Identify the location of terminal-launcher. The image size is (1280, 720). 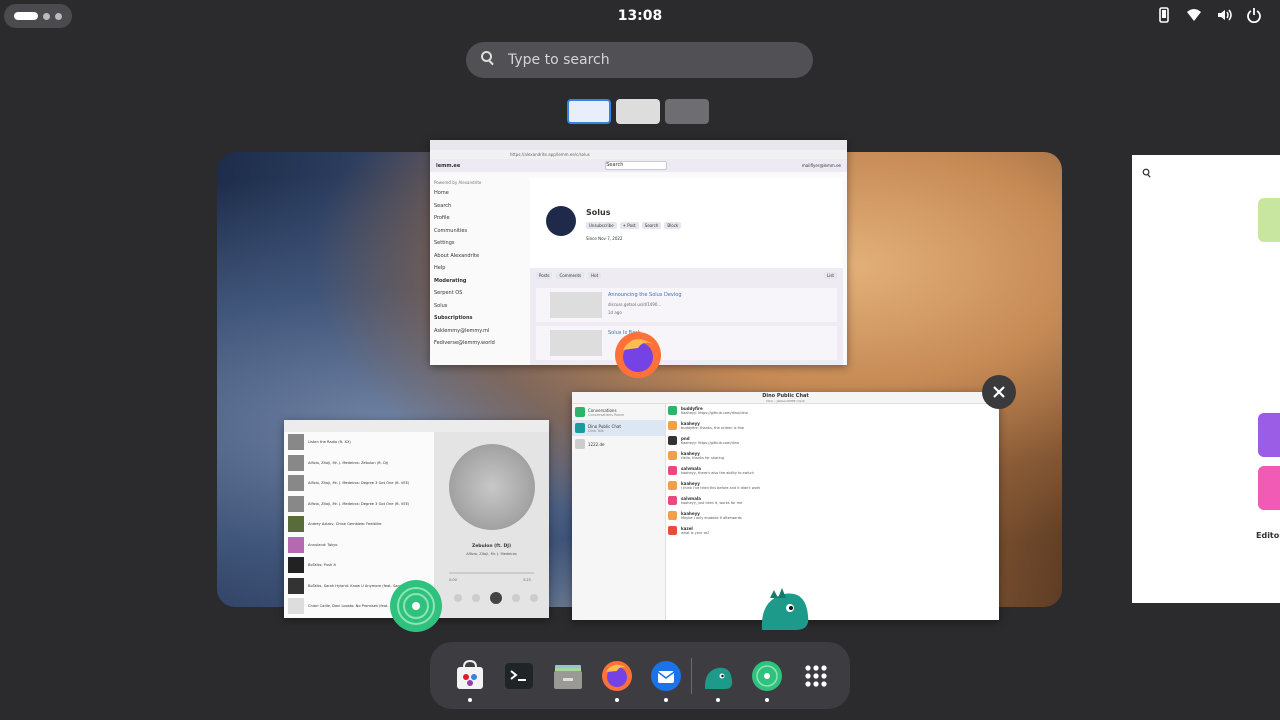
(518, 675).